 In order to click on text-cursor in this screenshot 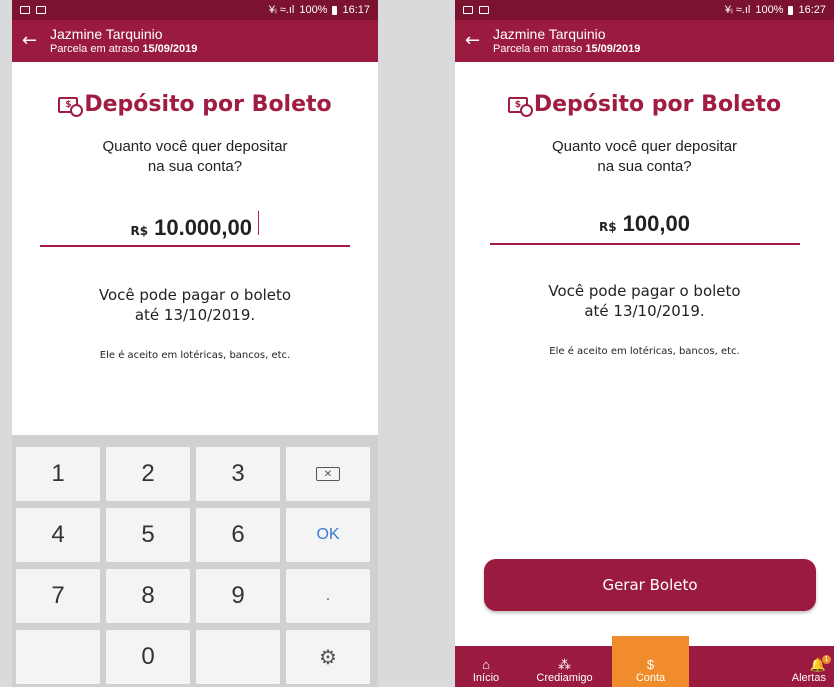, I will do `click(258, 223)`.